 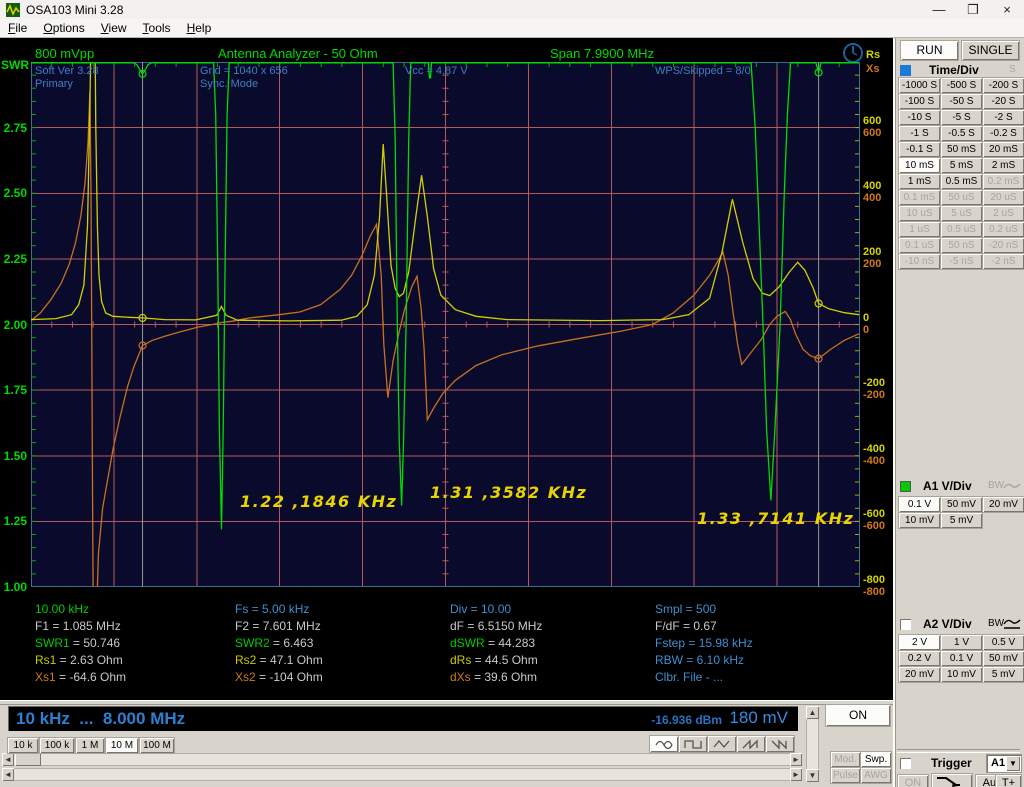 I want to click on spin-down-icon: ▼, so click(x=812, y=775).